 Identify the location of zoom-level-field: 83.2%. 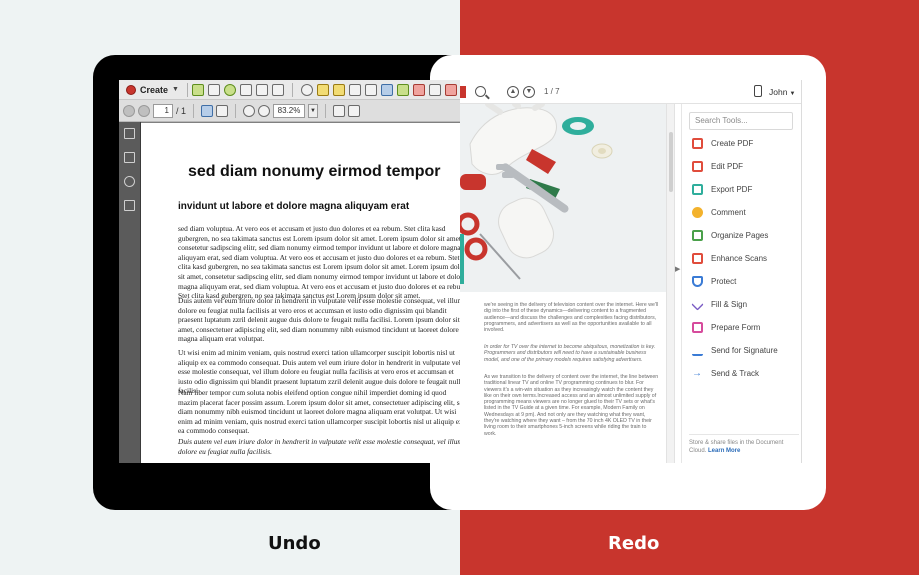
(289, 110).